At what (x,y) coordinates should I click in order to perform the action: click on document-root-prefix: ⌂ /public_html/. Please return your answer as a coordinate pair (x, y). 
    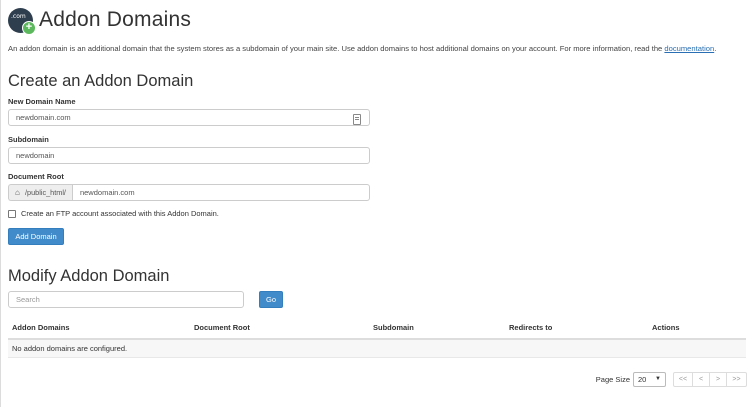
    Looking at the image, I should click on (40, 192).